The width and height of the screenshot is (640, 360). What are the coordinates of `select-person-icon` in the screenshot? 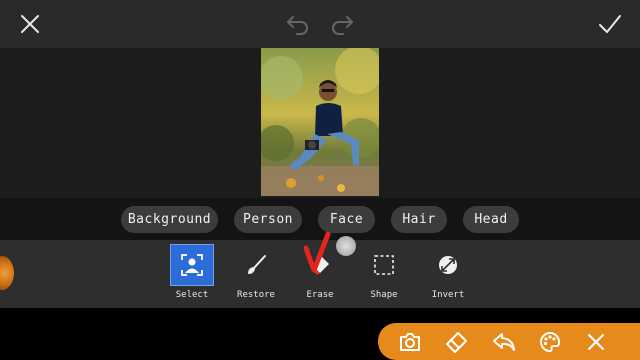 It's located at (192, 265).